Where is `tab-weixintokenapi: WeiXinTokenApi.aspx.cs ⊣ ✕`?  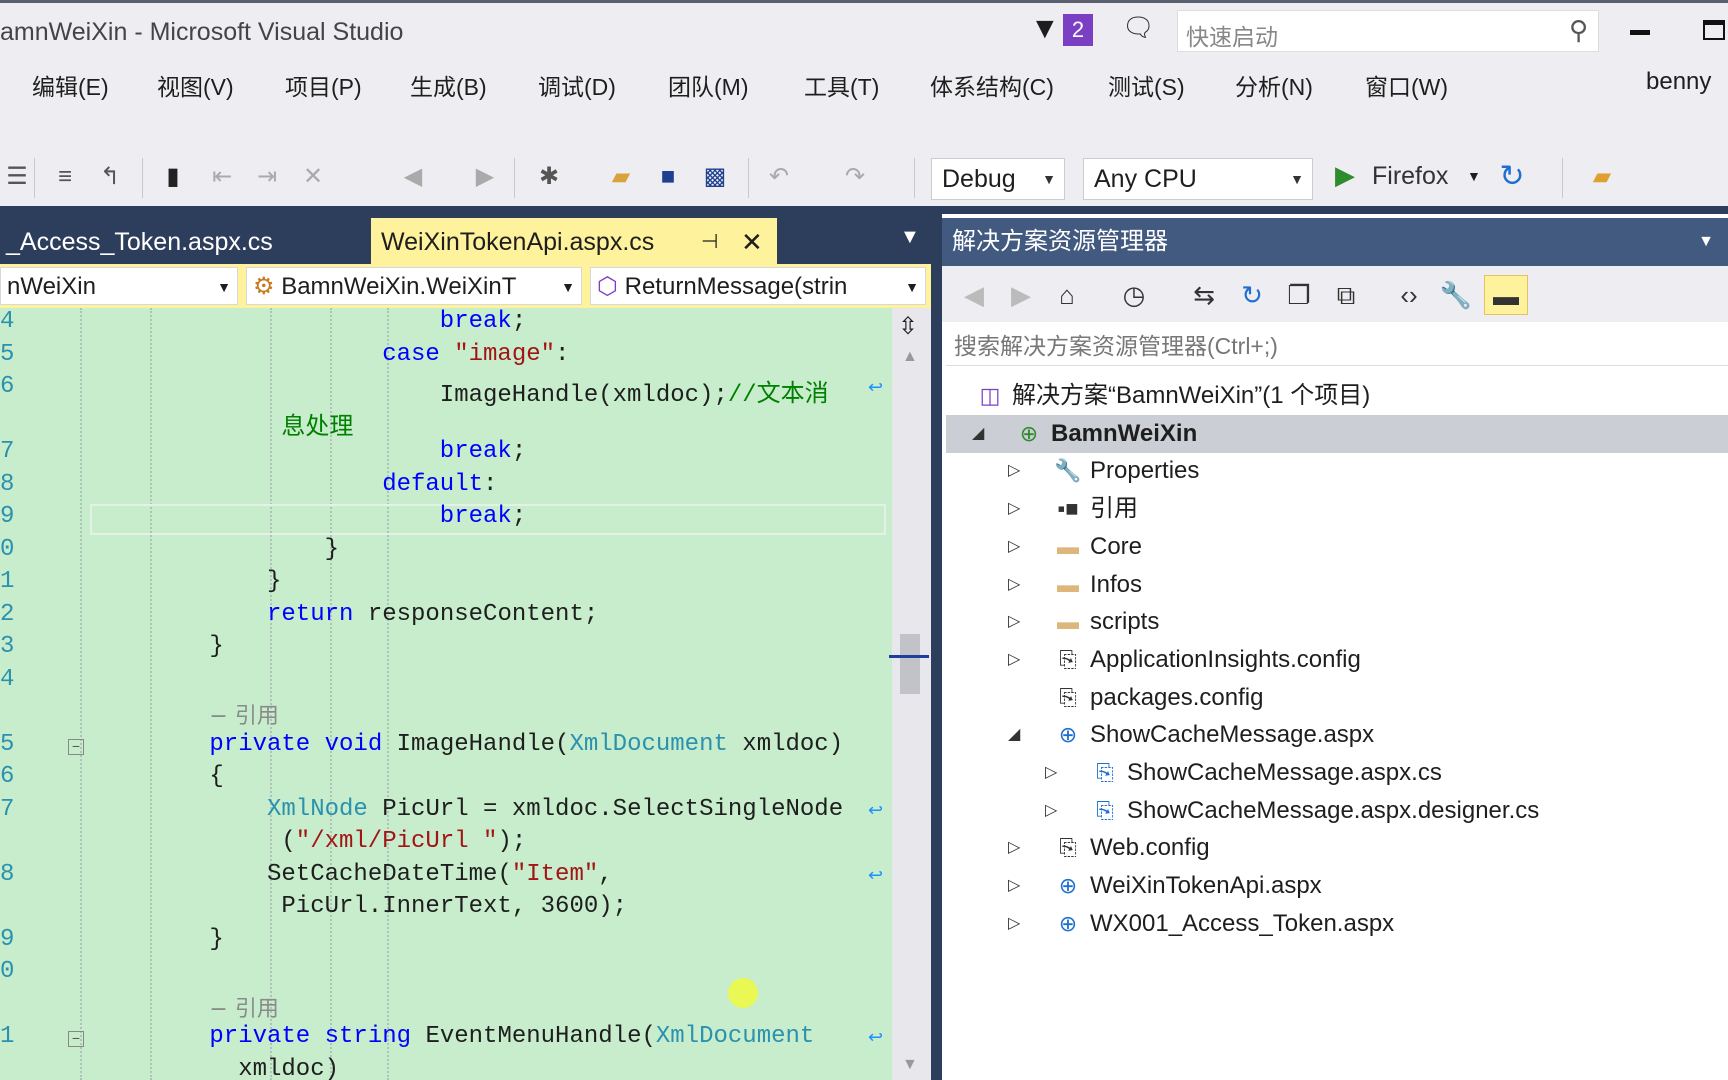
tab-weixintokenapi: WeiXinTokenApi.aspx.cs ⊣ ✕ is located at coordinates (574, 242).